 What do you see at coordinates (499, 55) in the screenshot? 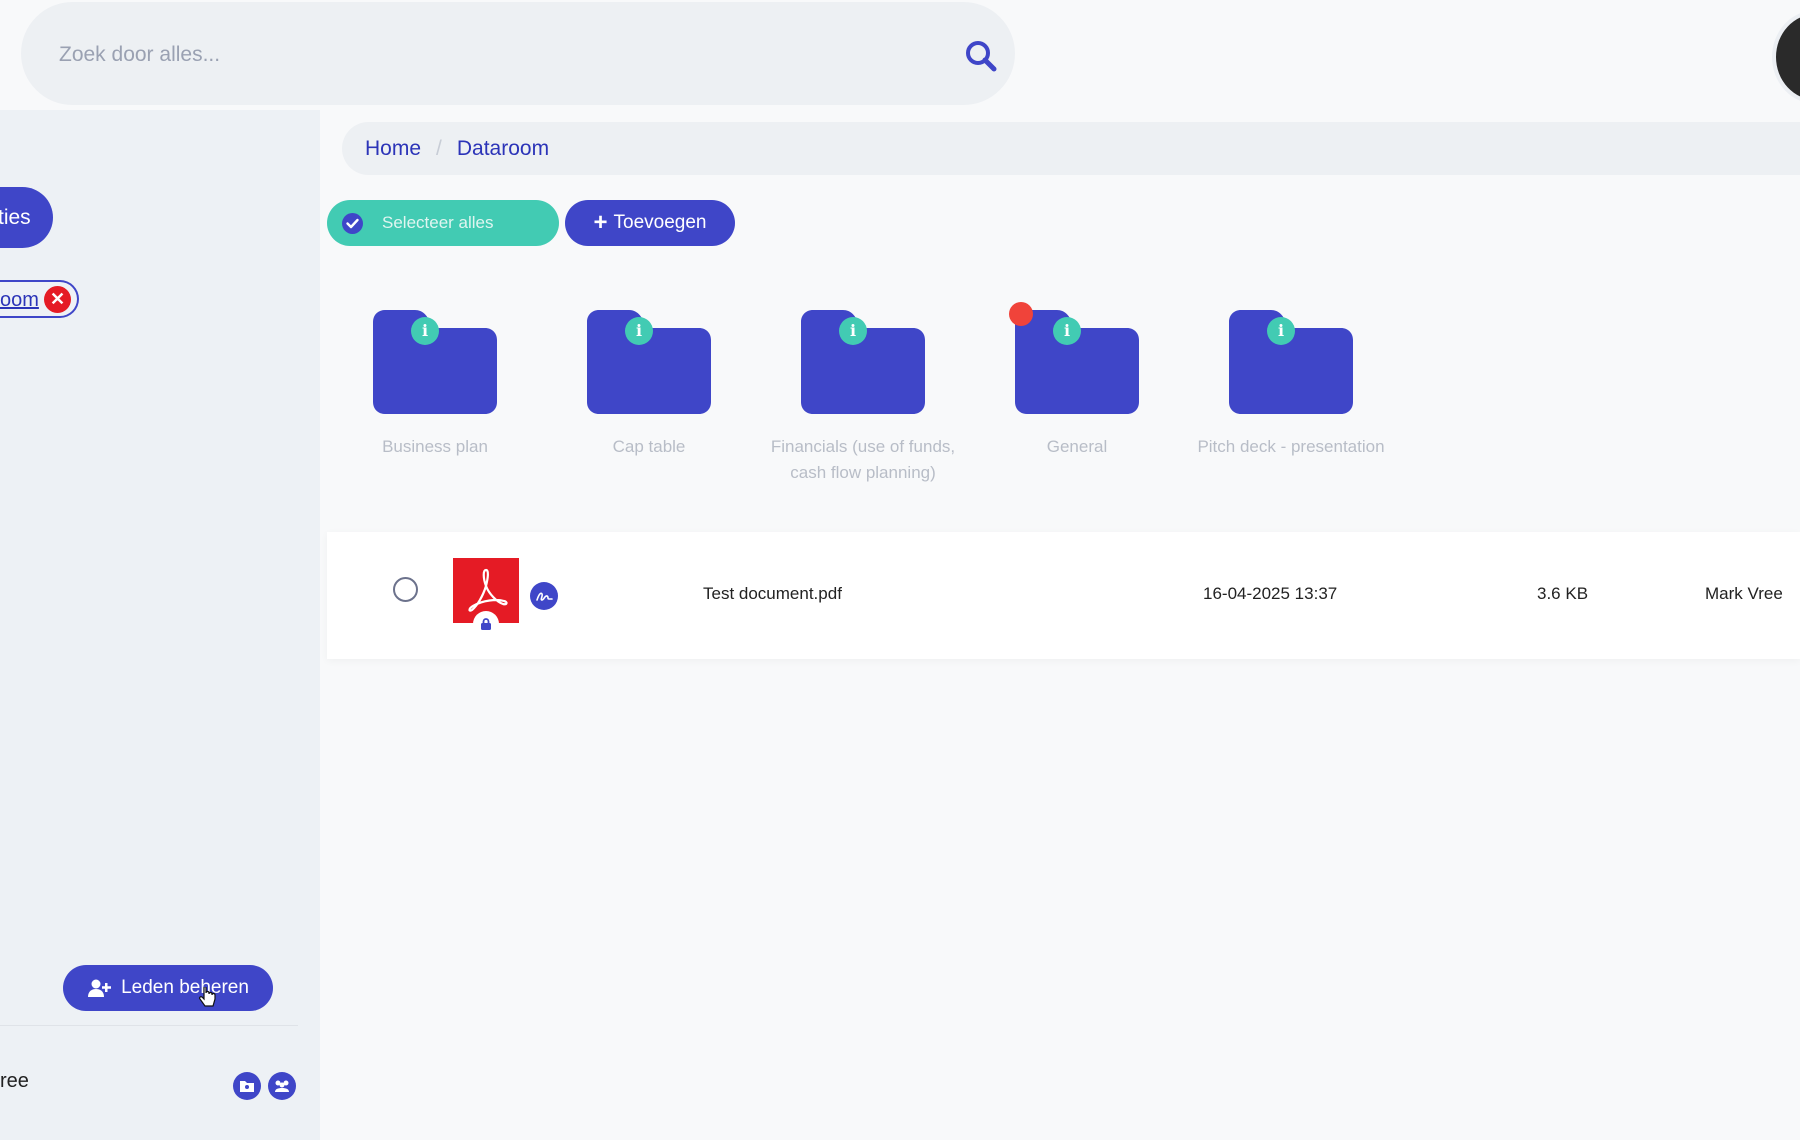
I see `search-input` at bounding box center [499, 55].